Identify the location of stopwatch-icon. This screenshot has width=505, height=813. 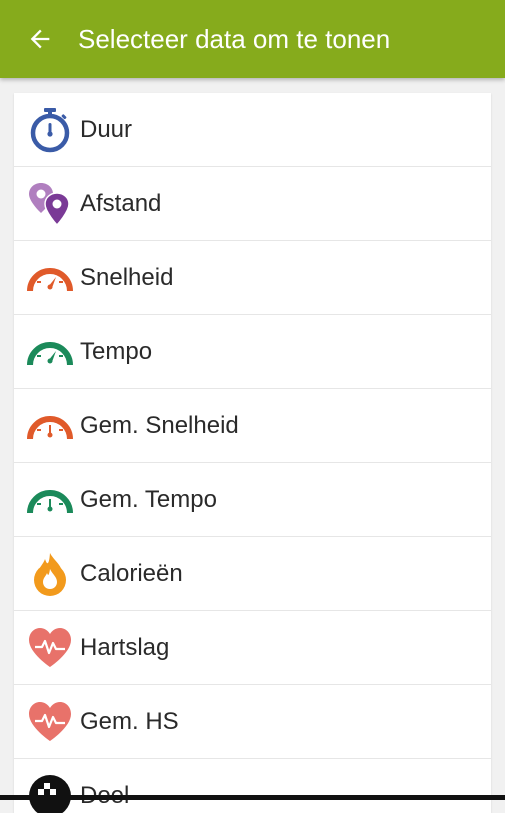
(50, 130).